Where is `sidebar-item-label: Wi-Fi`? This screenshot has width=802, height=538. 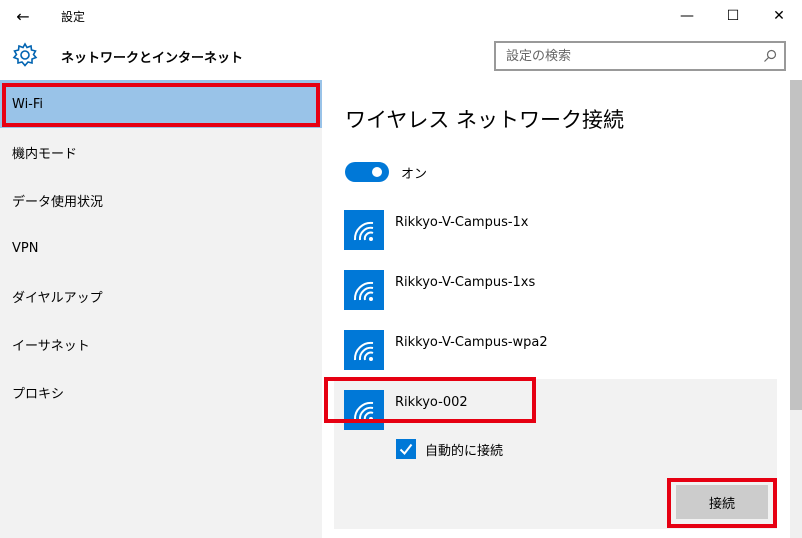 sidebar-item-label: Wi-Fi is located at coordinates (28, 104).